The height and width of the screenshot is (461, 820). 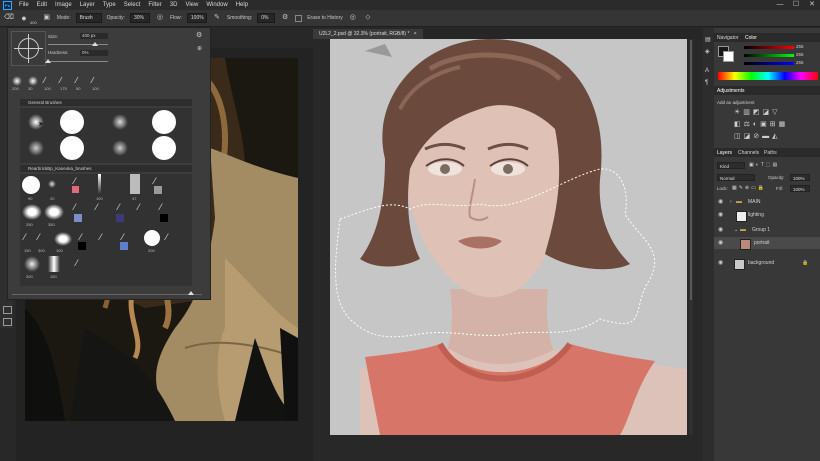 What do you see at coordinates (353, 18) in the screenshot?
I see `pressure-size-icon: ◎` at bounding box center [353, 18].